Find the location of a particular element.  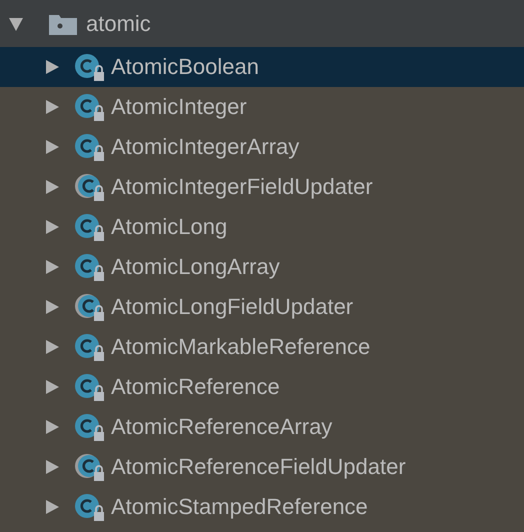

class-name: AtomicLong is located at coordinates (169, 227).